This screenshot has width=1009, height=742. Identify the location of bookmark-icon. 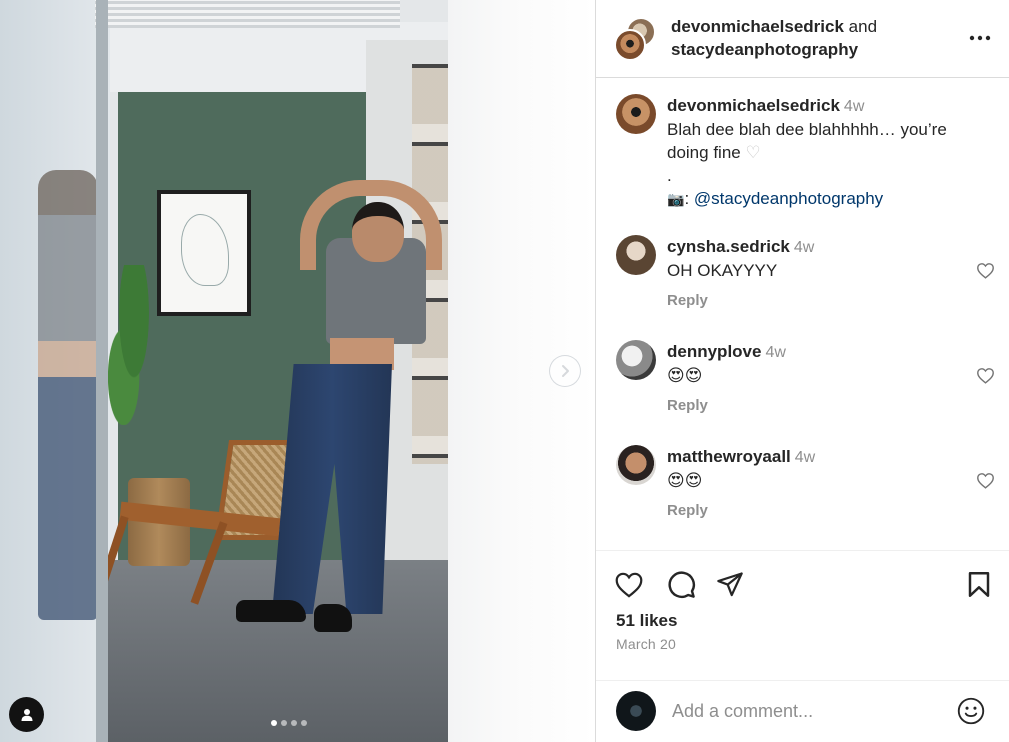
(979, 584).